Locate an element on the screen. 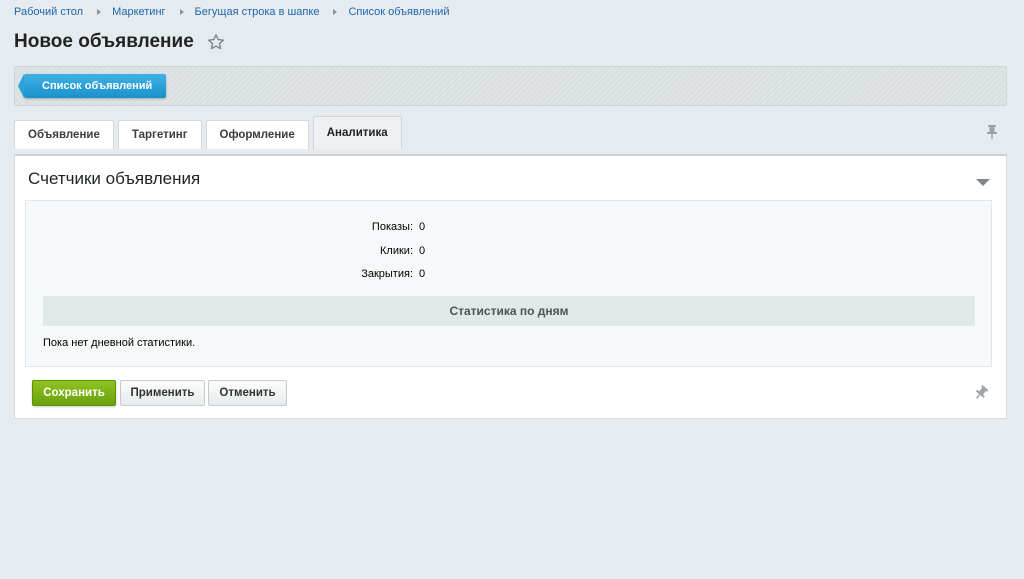 This screenshot has width=1024, height=579. breadcrumb-item-ticker: Бегущая строка в шапке is located at coordinates (257, 12).